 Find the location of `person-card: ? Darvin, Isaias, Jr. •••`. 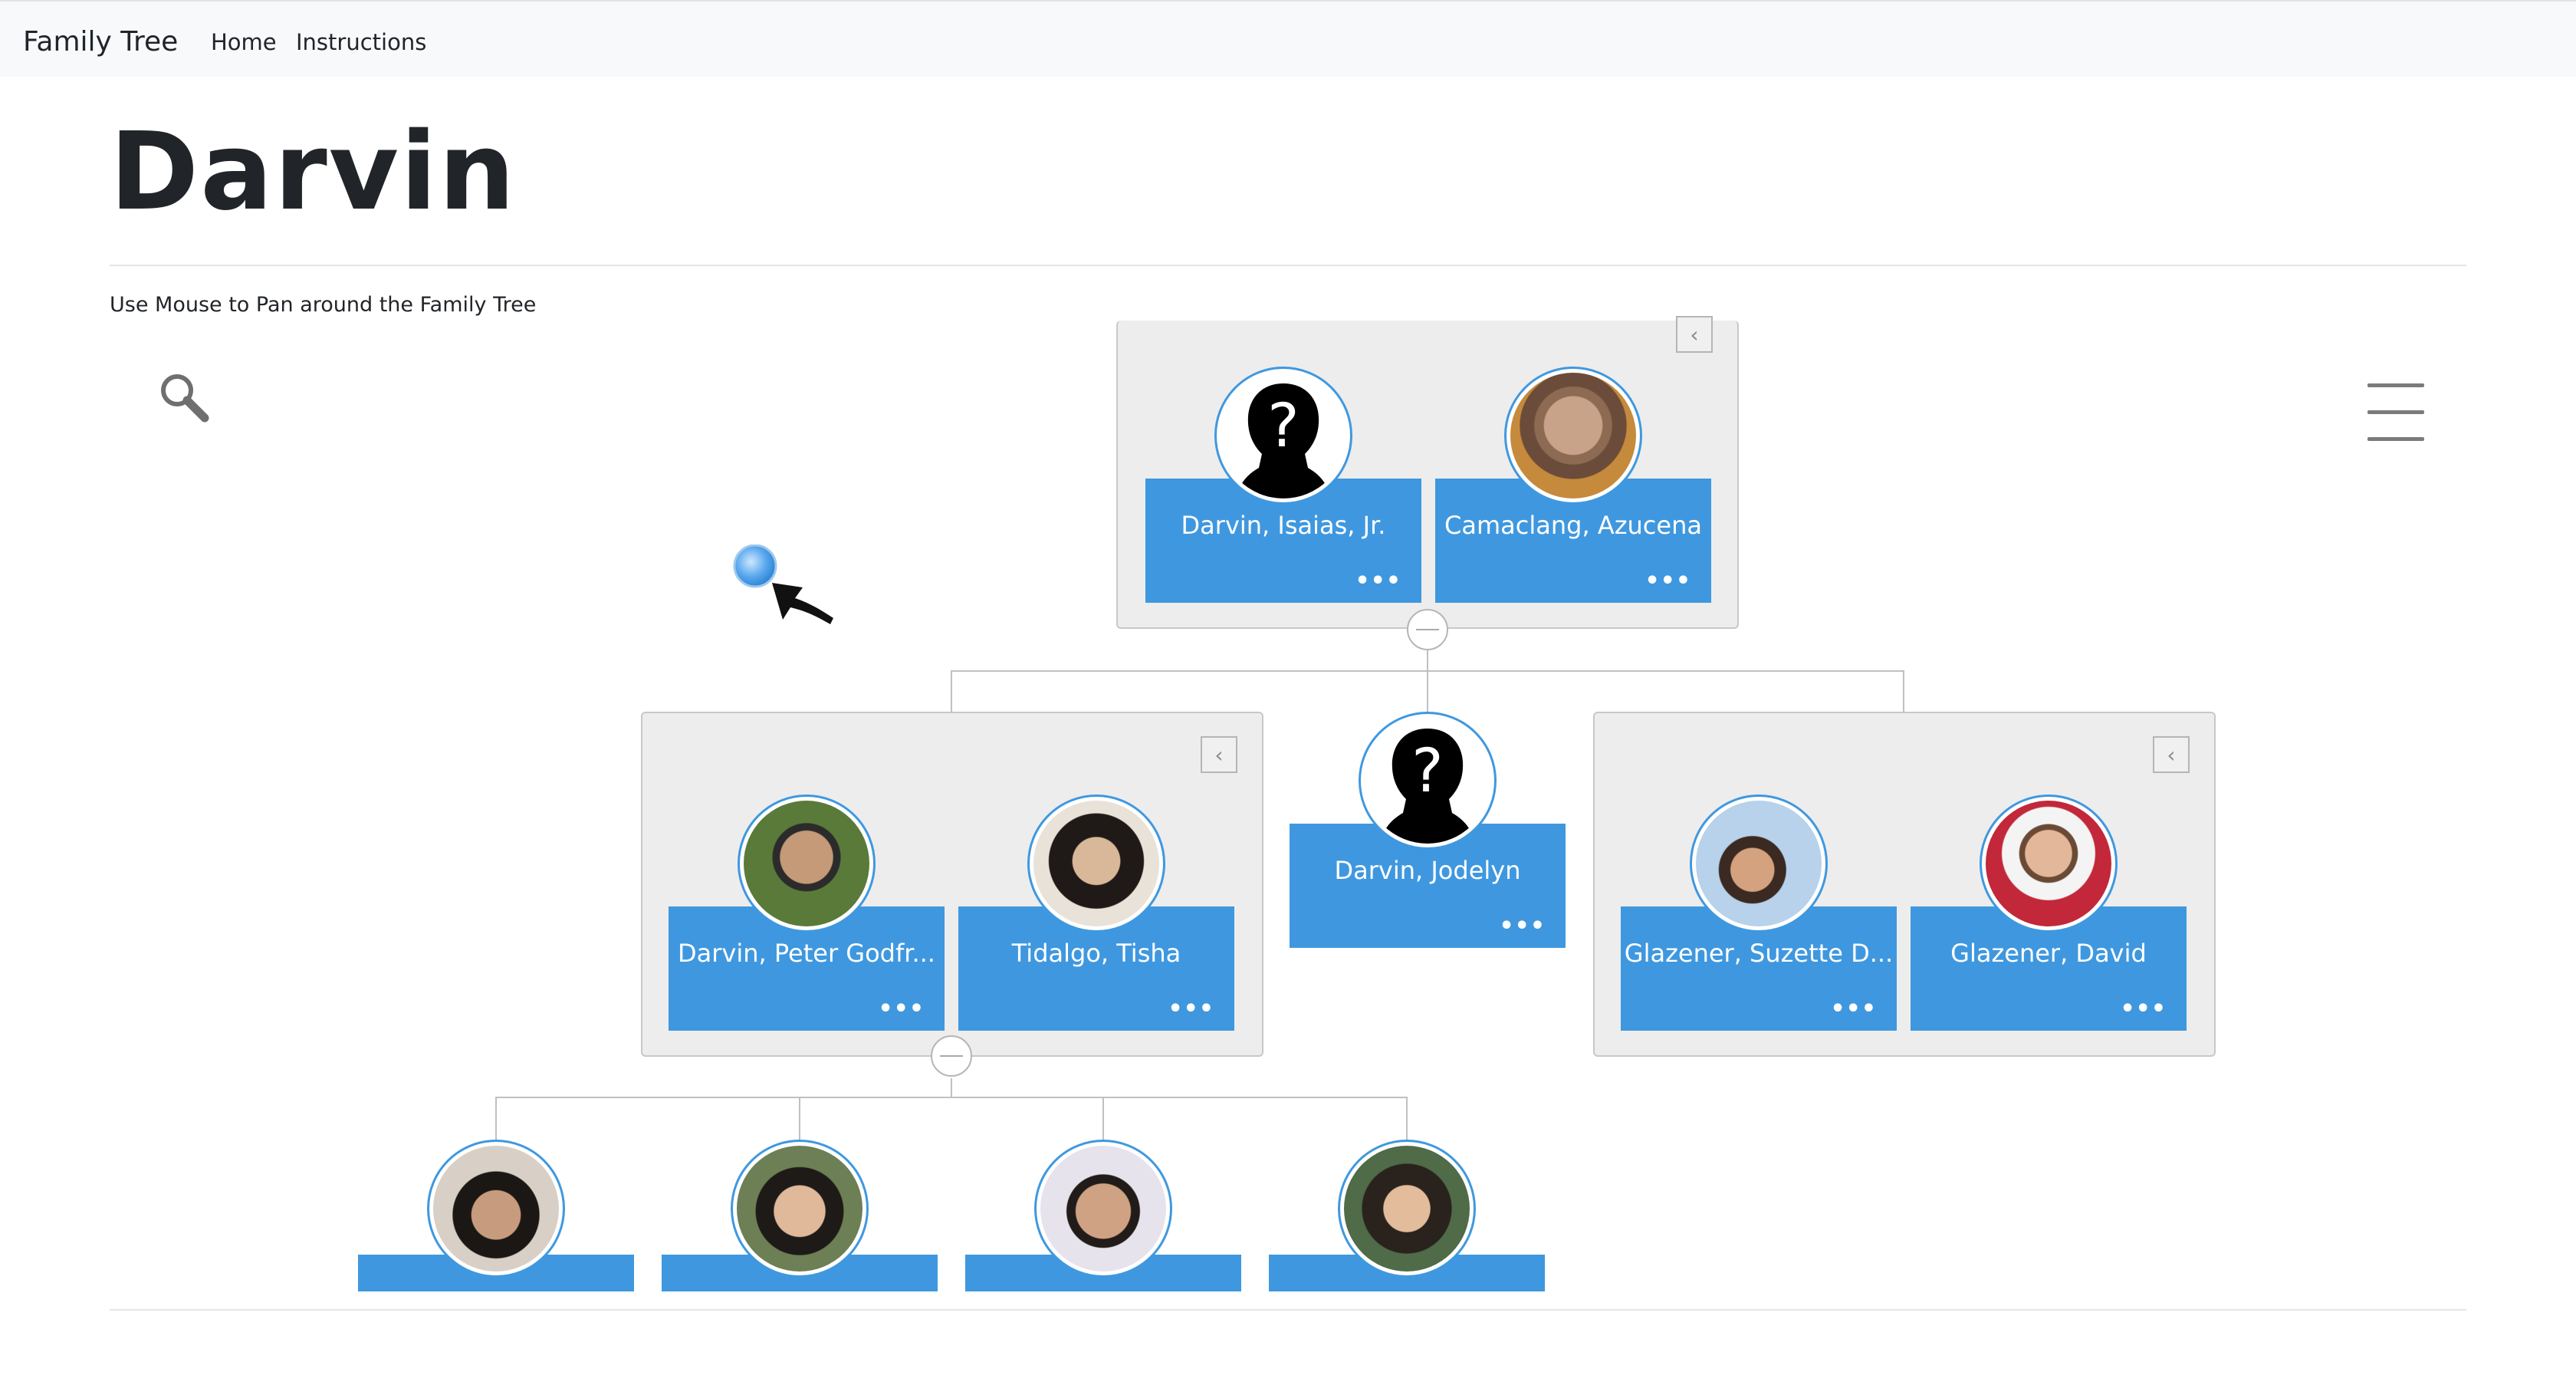

person-card: ? Darvin, Isaias, Jr. ••• is located at coordinates (1283, 490).